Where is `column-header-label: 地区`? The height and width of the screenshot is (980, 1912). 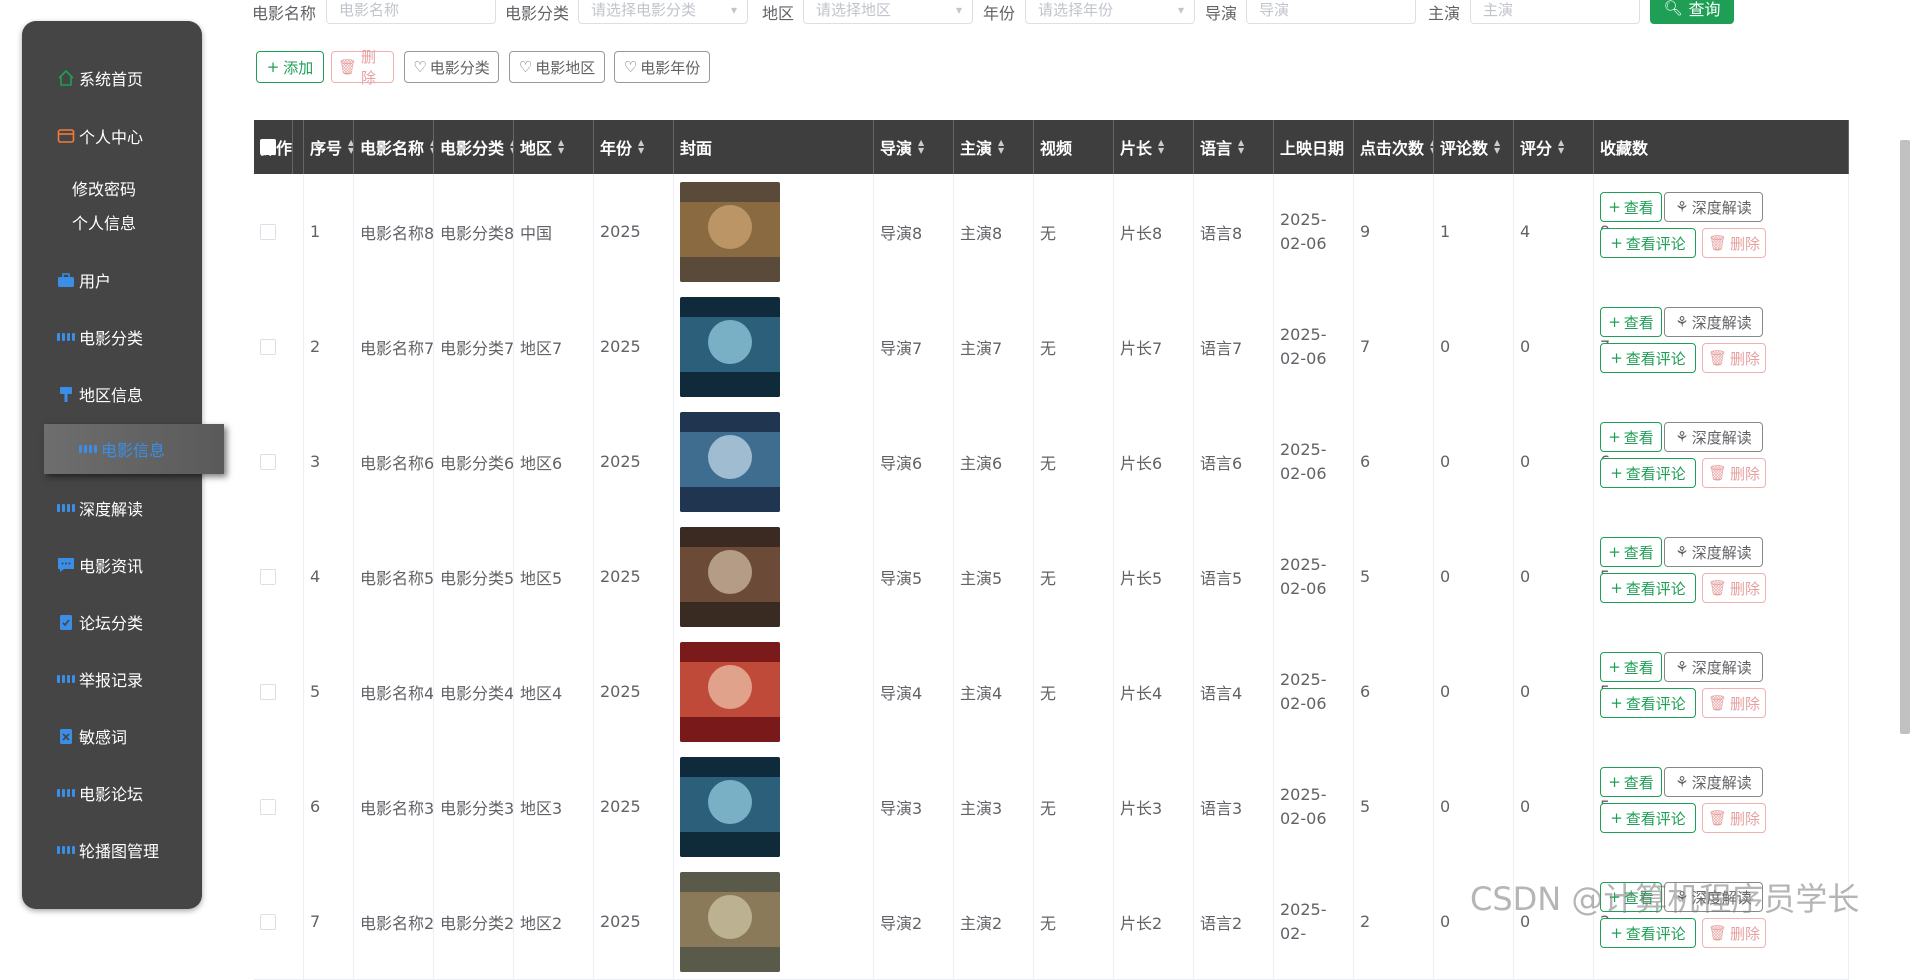 column-header-label: 地区 is located at coordinates (536, 148).